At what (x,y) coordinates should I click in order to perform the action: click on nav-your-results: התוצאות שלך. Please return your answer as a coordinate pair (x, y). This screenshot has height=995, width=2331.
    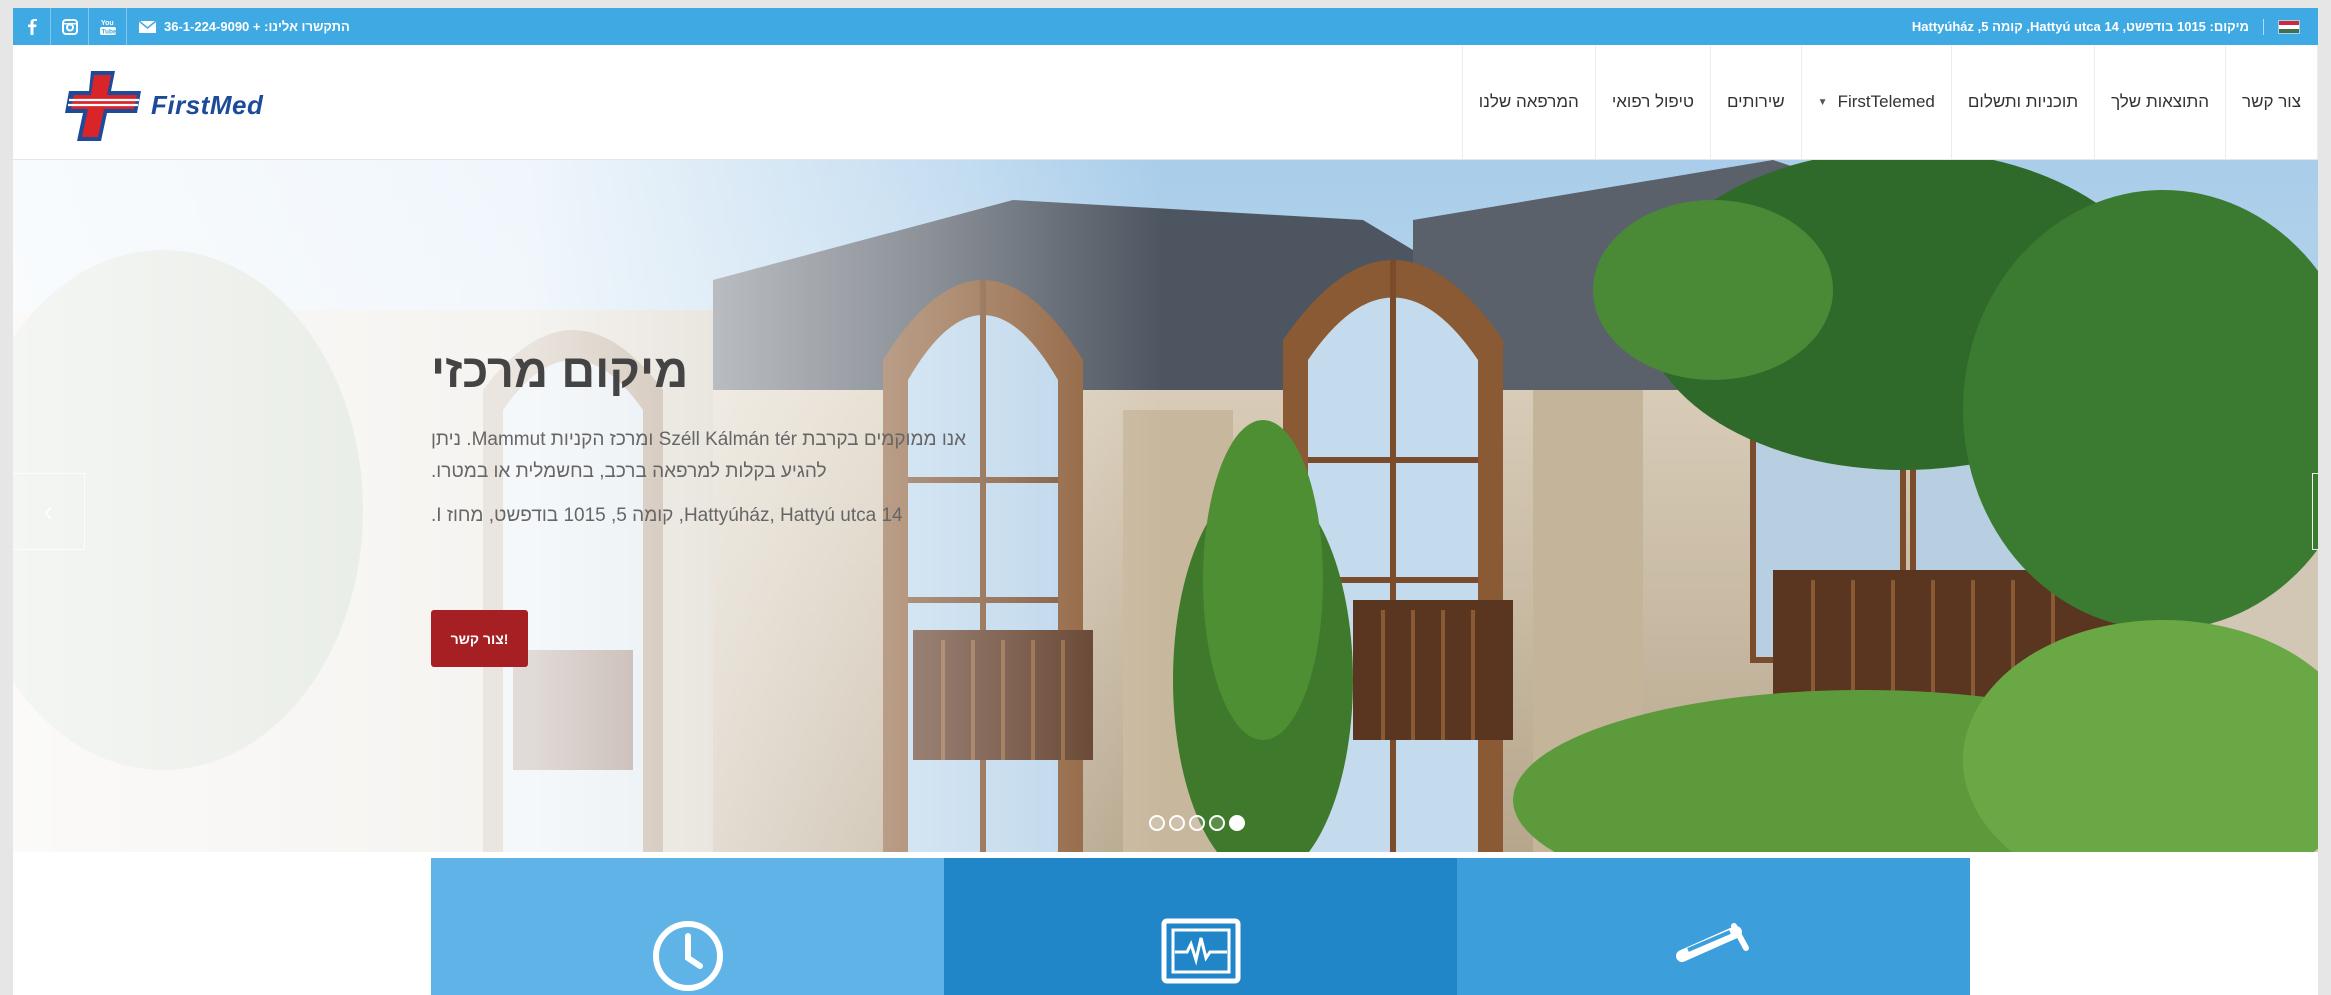
    Looking at the image, I should click on (2159, 102).